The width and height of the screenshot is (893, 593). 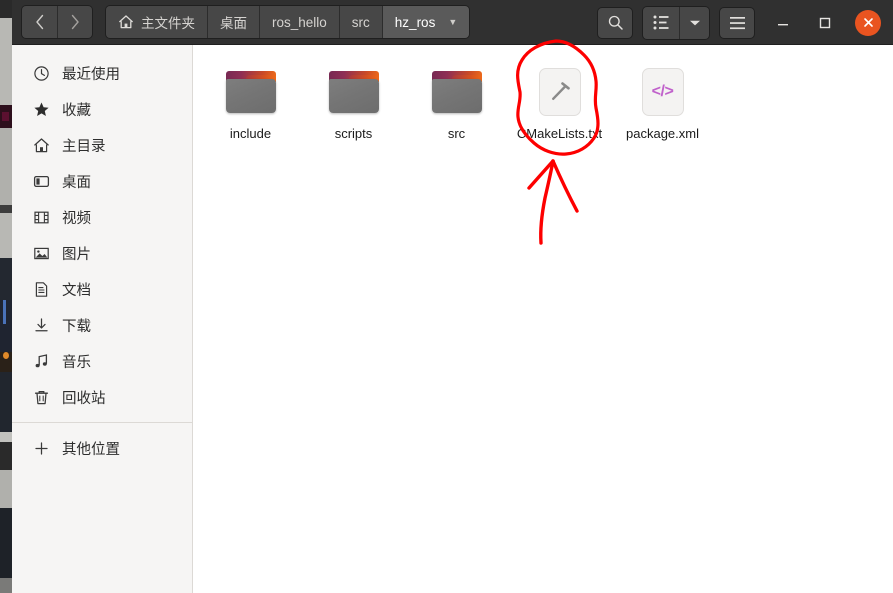 I want to click on sidebar-item-other-locations: 其他位置, so click(x=102, y=448).